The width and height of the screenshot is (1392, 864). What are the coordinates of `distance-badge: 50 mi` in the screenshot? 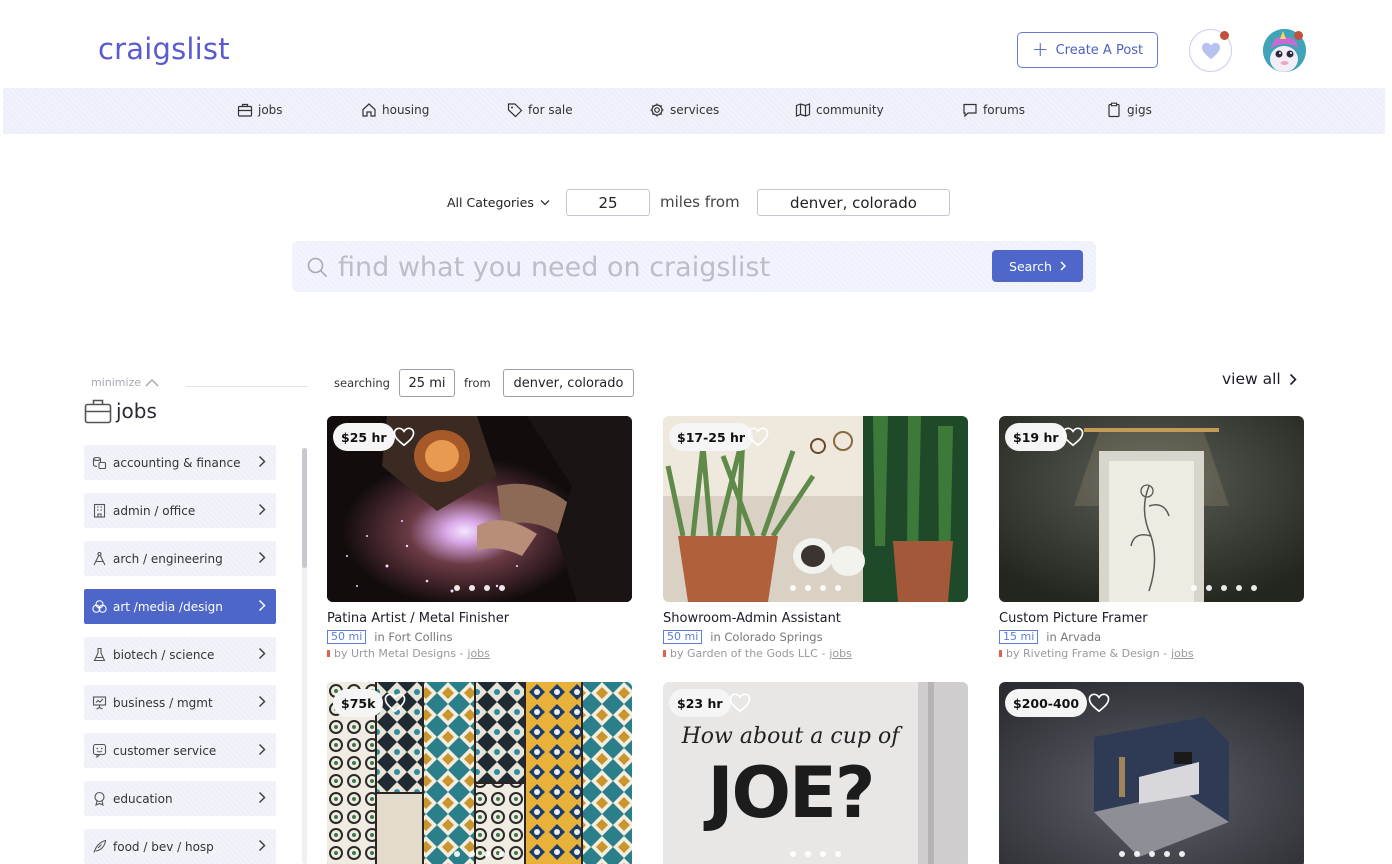 It's located at (347, 637).